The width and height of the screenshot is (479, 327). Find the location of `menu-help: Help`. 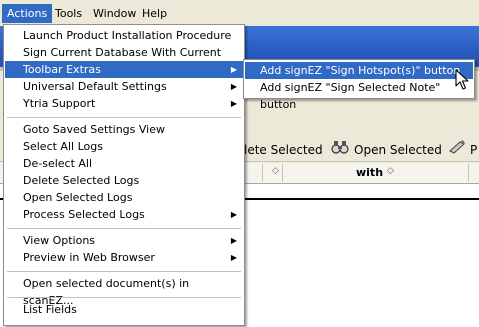

menu-help: Help is located at coordinates (154, 13).